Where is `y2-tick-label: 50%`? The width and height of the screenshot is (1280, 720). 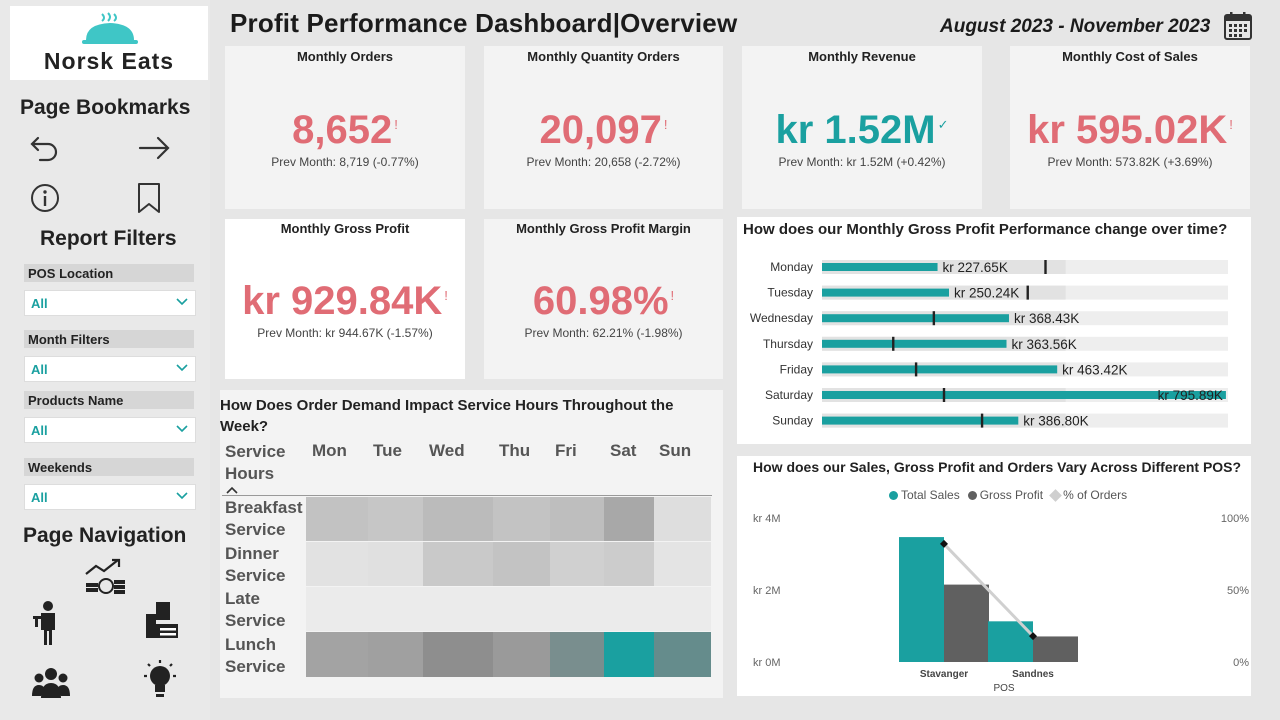 y2-tick-label: 50% is located at coordinates (1238, 591).